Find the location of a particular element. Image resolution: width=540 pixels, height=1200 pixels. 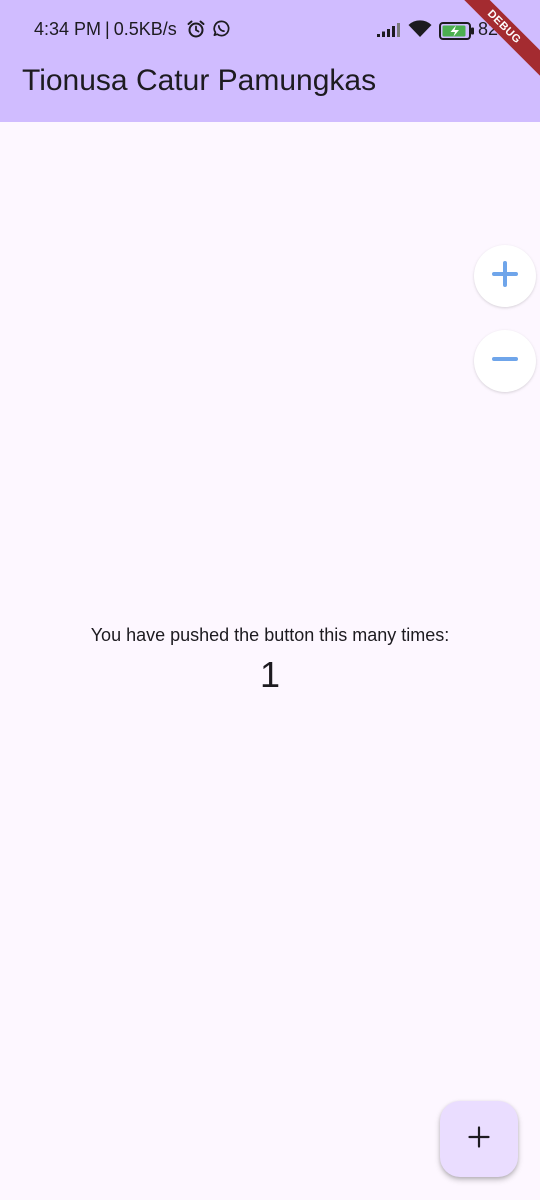

zoom-in-button is located at coordinates (505, 276).